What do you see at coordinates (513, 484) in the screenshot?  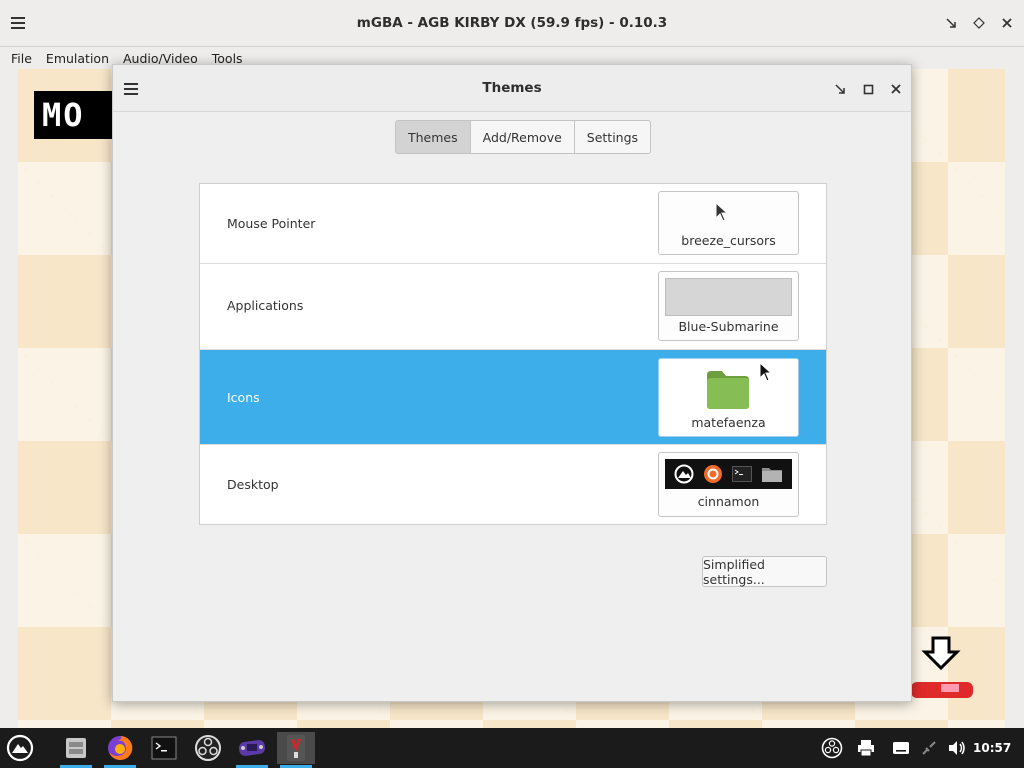 I see `row-desktop: Desktop cinnamon` at bounding box center [513, 484].